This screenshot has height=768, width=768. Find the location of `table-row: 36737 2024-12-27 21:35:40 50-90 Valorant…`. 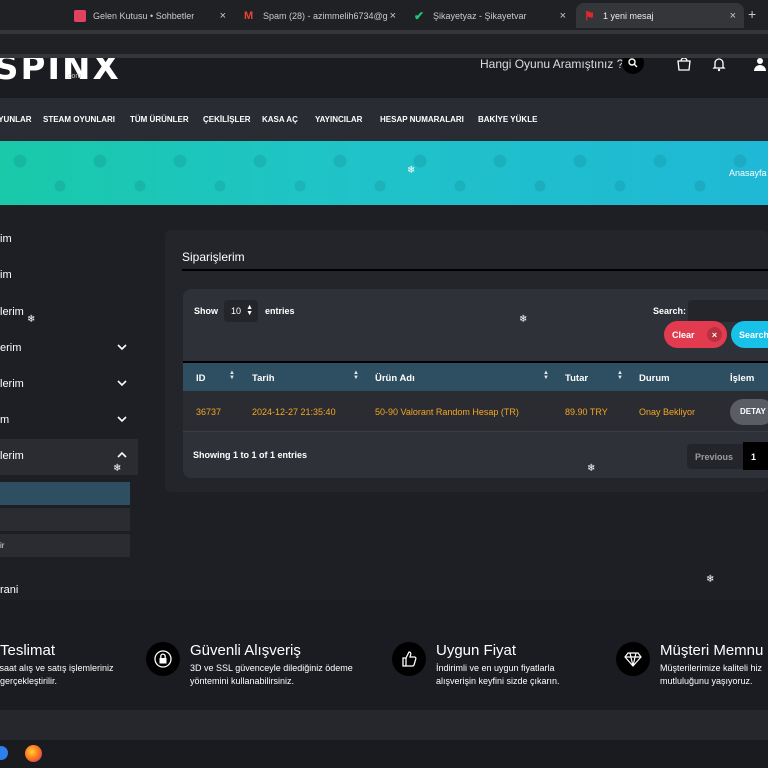

table-row: 36737 2024-12-27 21:35:40 50-90 Valorant… is located at coordinates (475, 411).